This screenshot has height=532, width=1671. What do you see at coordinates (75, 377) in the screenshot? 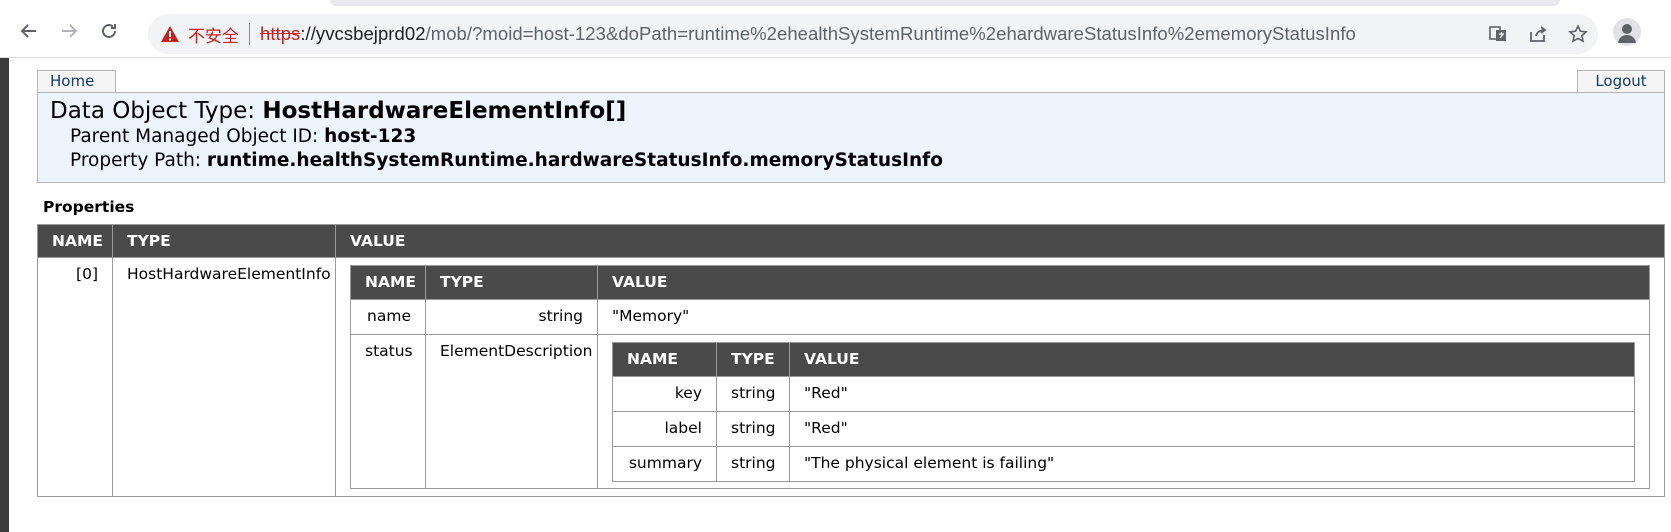
I see `row-name: [0]` at bounding box center [75, 377].